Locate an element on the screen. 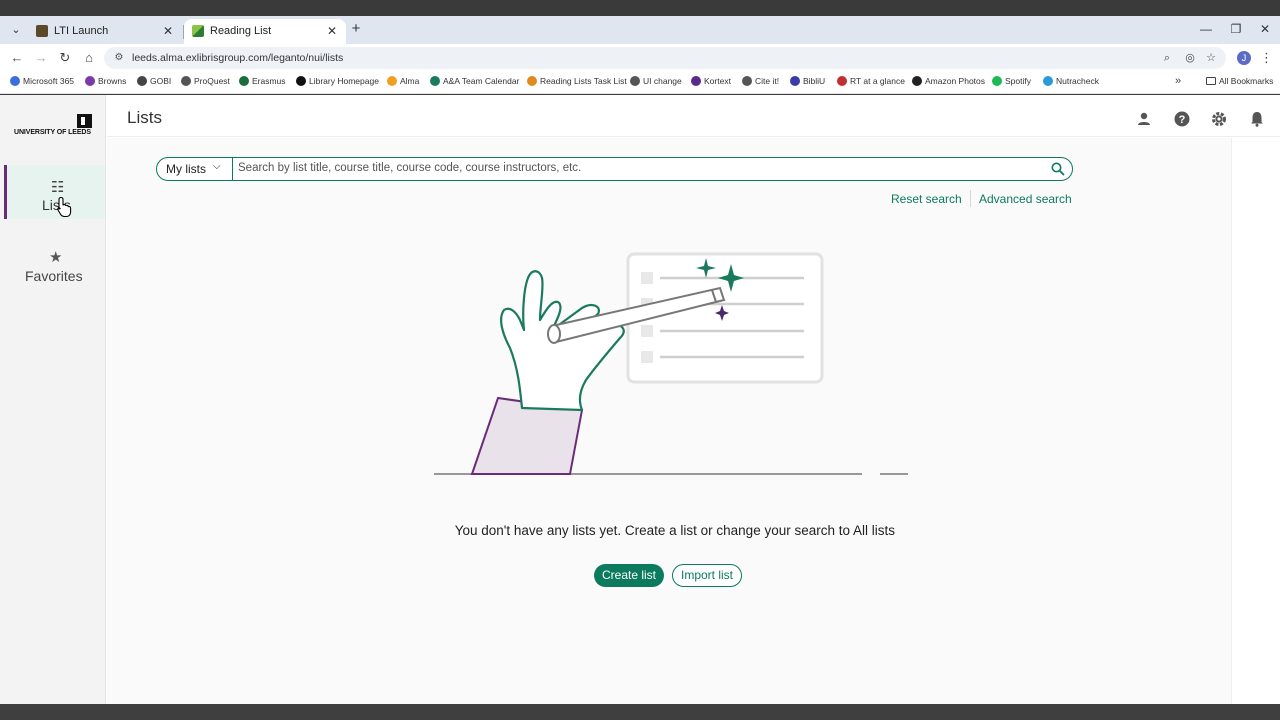 This screenshot has width=1280, height=720. site-info-icon: ⚙ is located at coordinates (119, 58).